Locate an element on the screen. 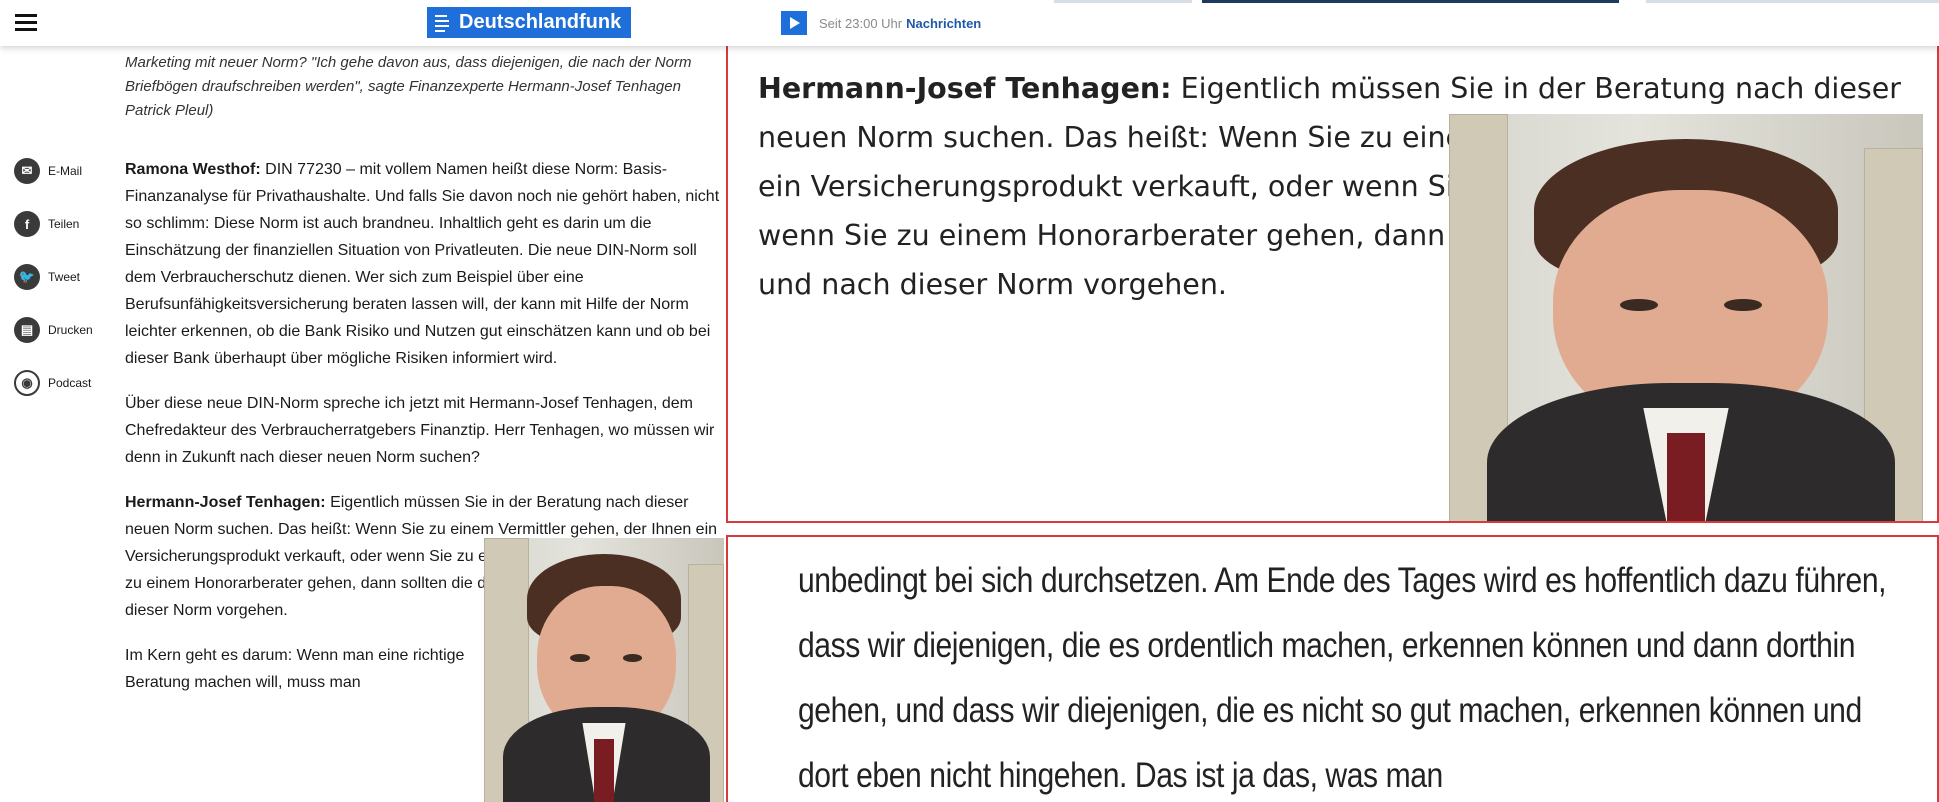 Image resolution: width=1939 pixels, height=802 pixels. share-label: Drucken is located at coordinates (70, 330).